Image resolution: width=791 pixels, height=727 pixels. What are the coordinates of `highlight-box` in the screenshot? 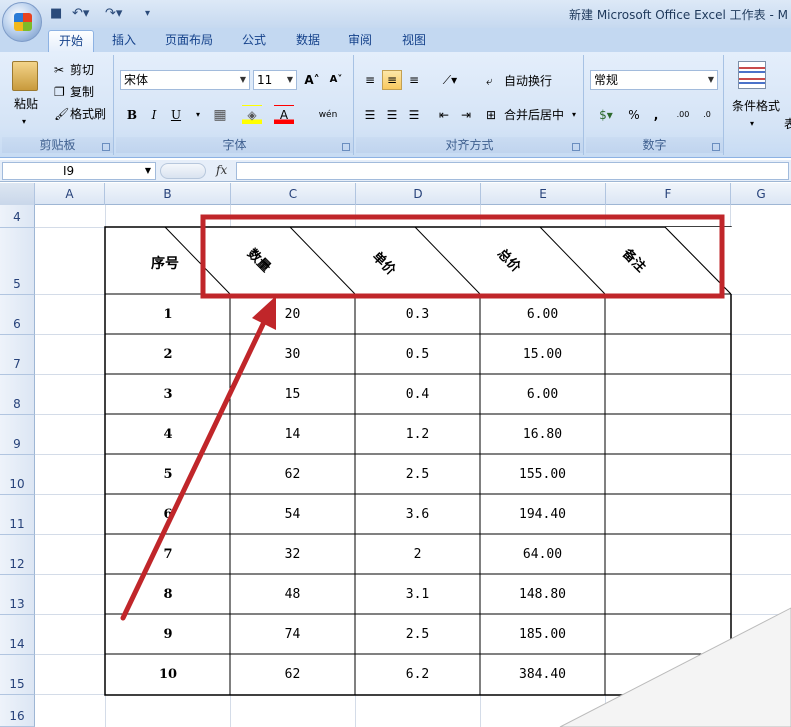 It's located at (462, 256).